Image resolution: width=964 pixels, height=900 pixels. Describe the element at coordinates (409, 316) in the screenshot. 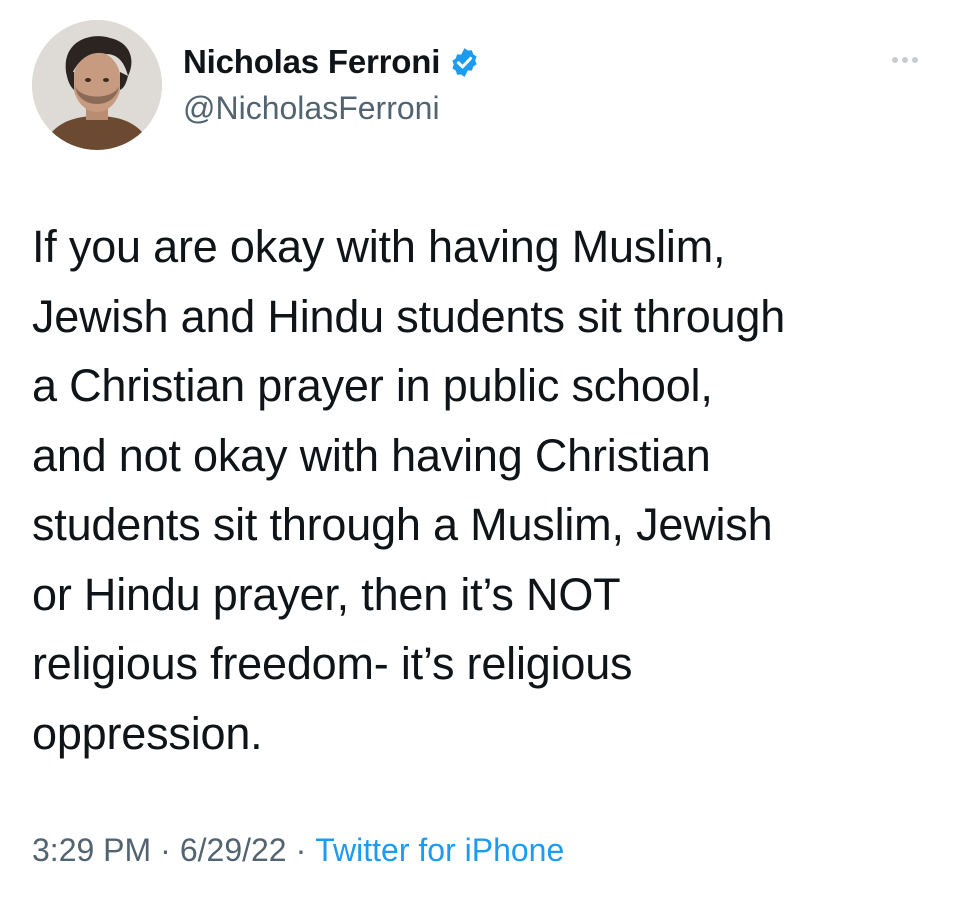

I see `tweet-text-line: Jewish and Hindu students sit through` at that location.